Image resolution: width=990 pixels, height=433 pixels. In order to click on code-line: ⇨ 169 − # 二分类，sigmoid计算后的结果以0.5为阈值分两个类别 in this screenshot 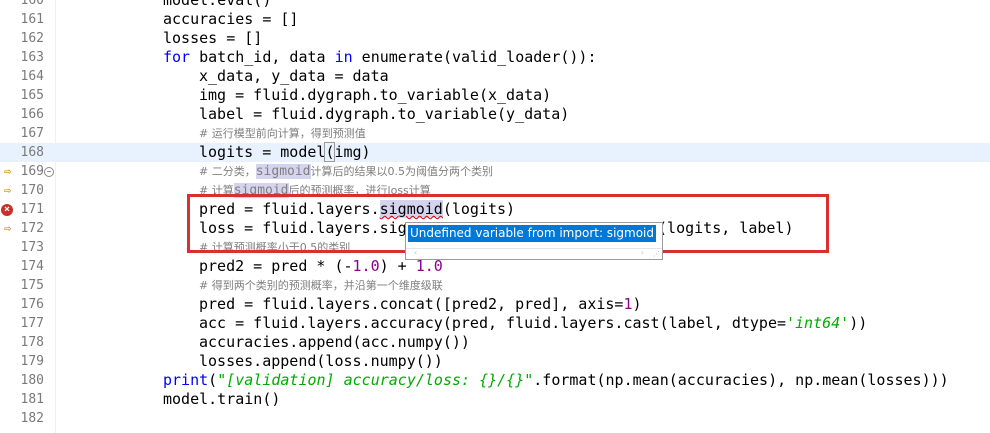, I will do `click(495, 171)`.